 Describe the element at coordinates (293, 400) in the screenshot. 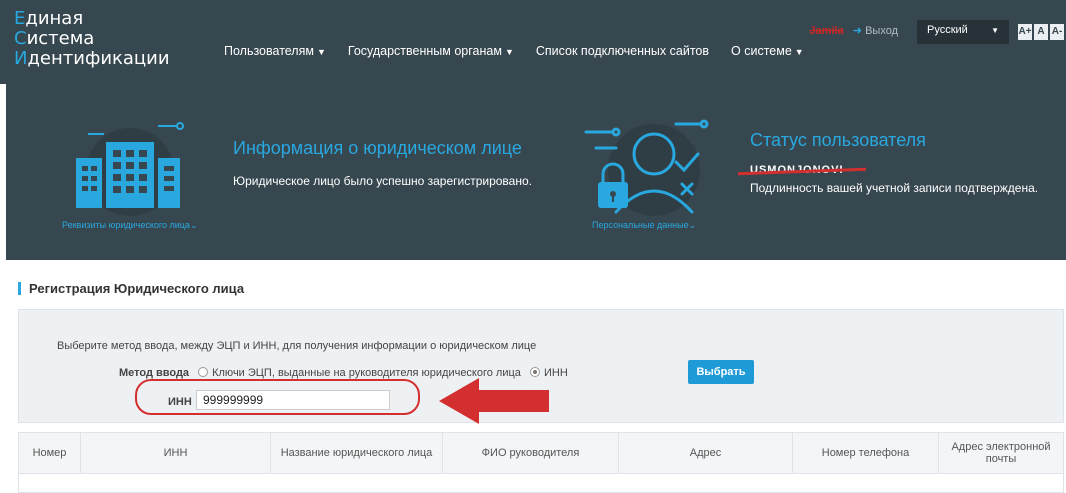

I see `inn-input` at that location.